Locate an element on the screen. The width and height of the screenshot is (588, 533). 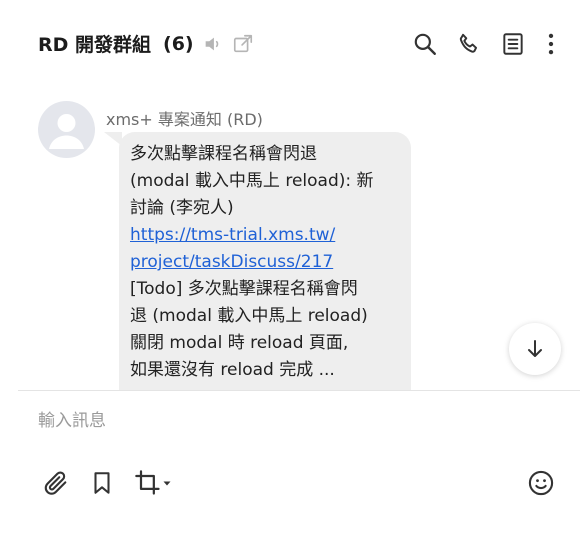
message-line: 多次點擊課程名稱會閃退 is located at coordinates (223, 154).